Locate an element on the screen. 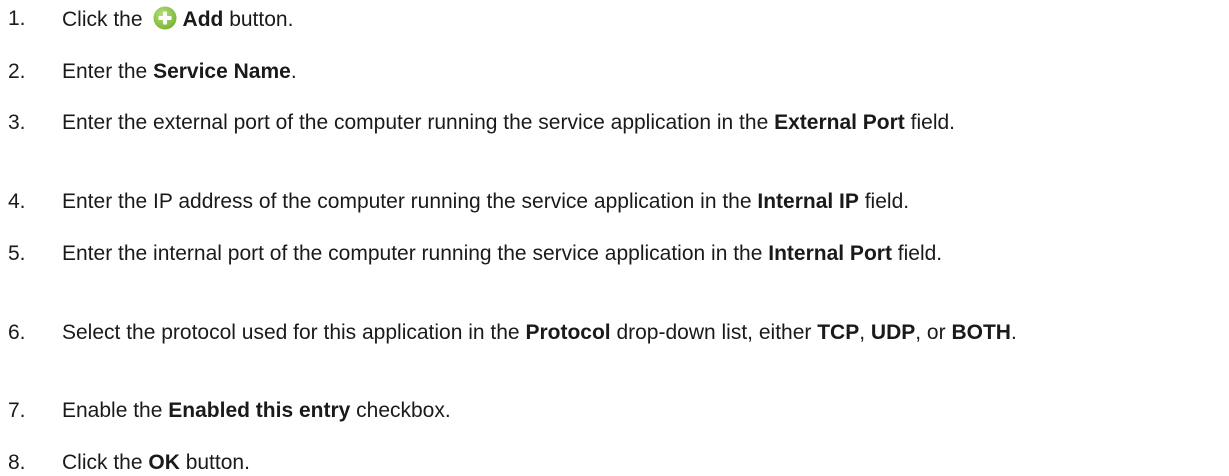 The image size is (1229, 476). plus-circle-icon is located at coordinates (165, 18).